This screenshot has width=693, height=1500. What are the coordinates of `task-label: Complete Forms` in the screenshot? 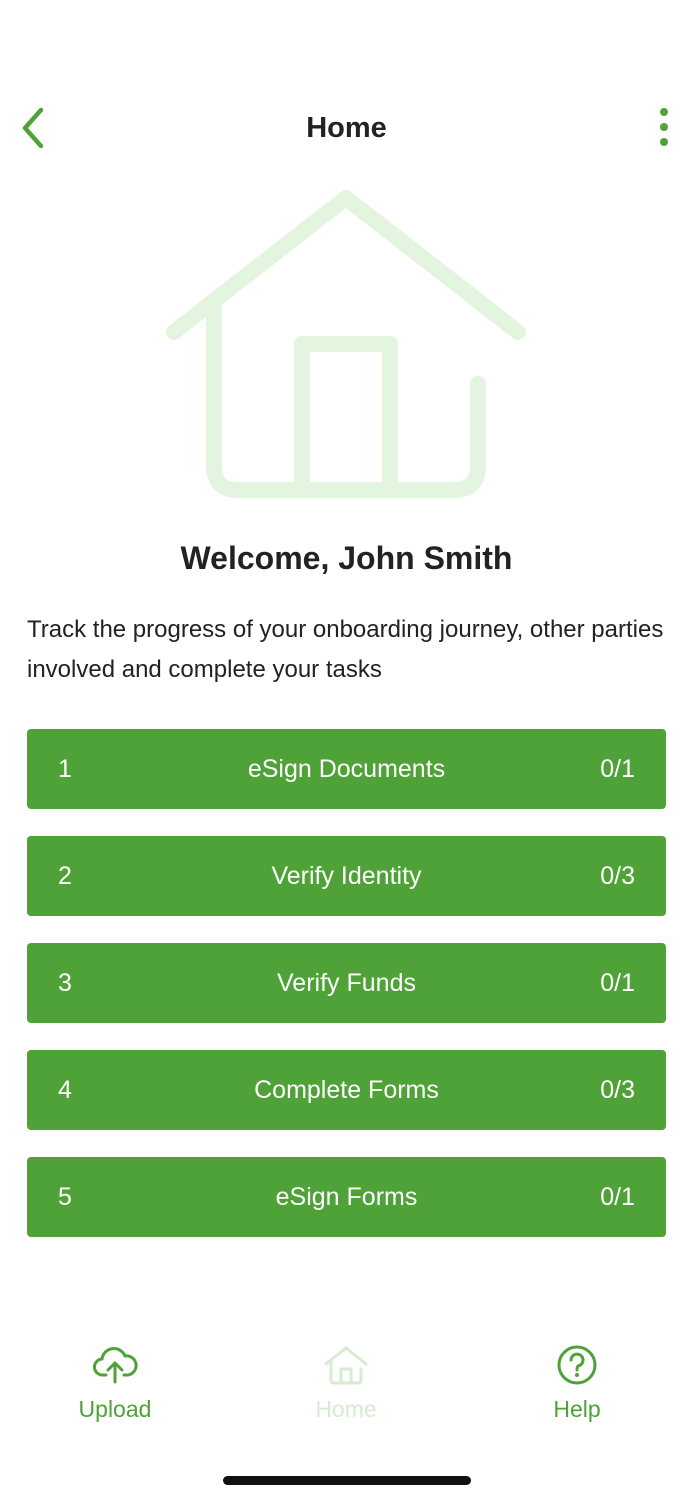 It's located at (346, 1090).